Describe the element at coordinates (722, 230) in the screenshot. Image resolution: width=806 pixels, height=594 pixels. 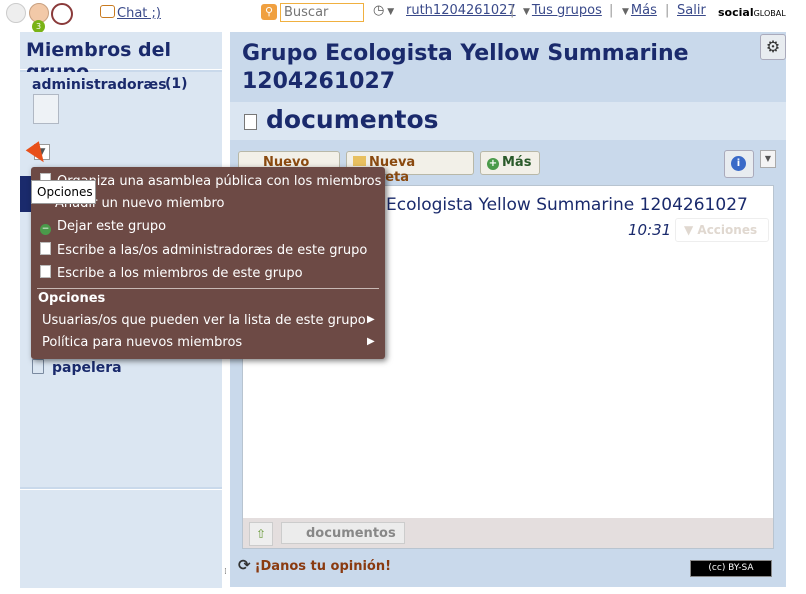
I see `actions-button: ▼ Acciones` at that location.